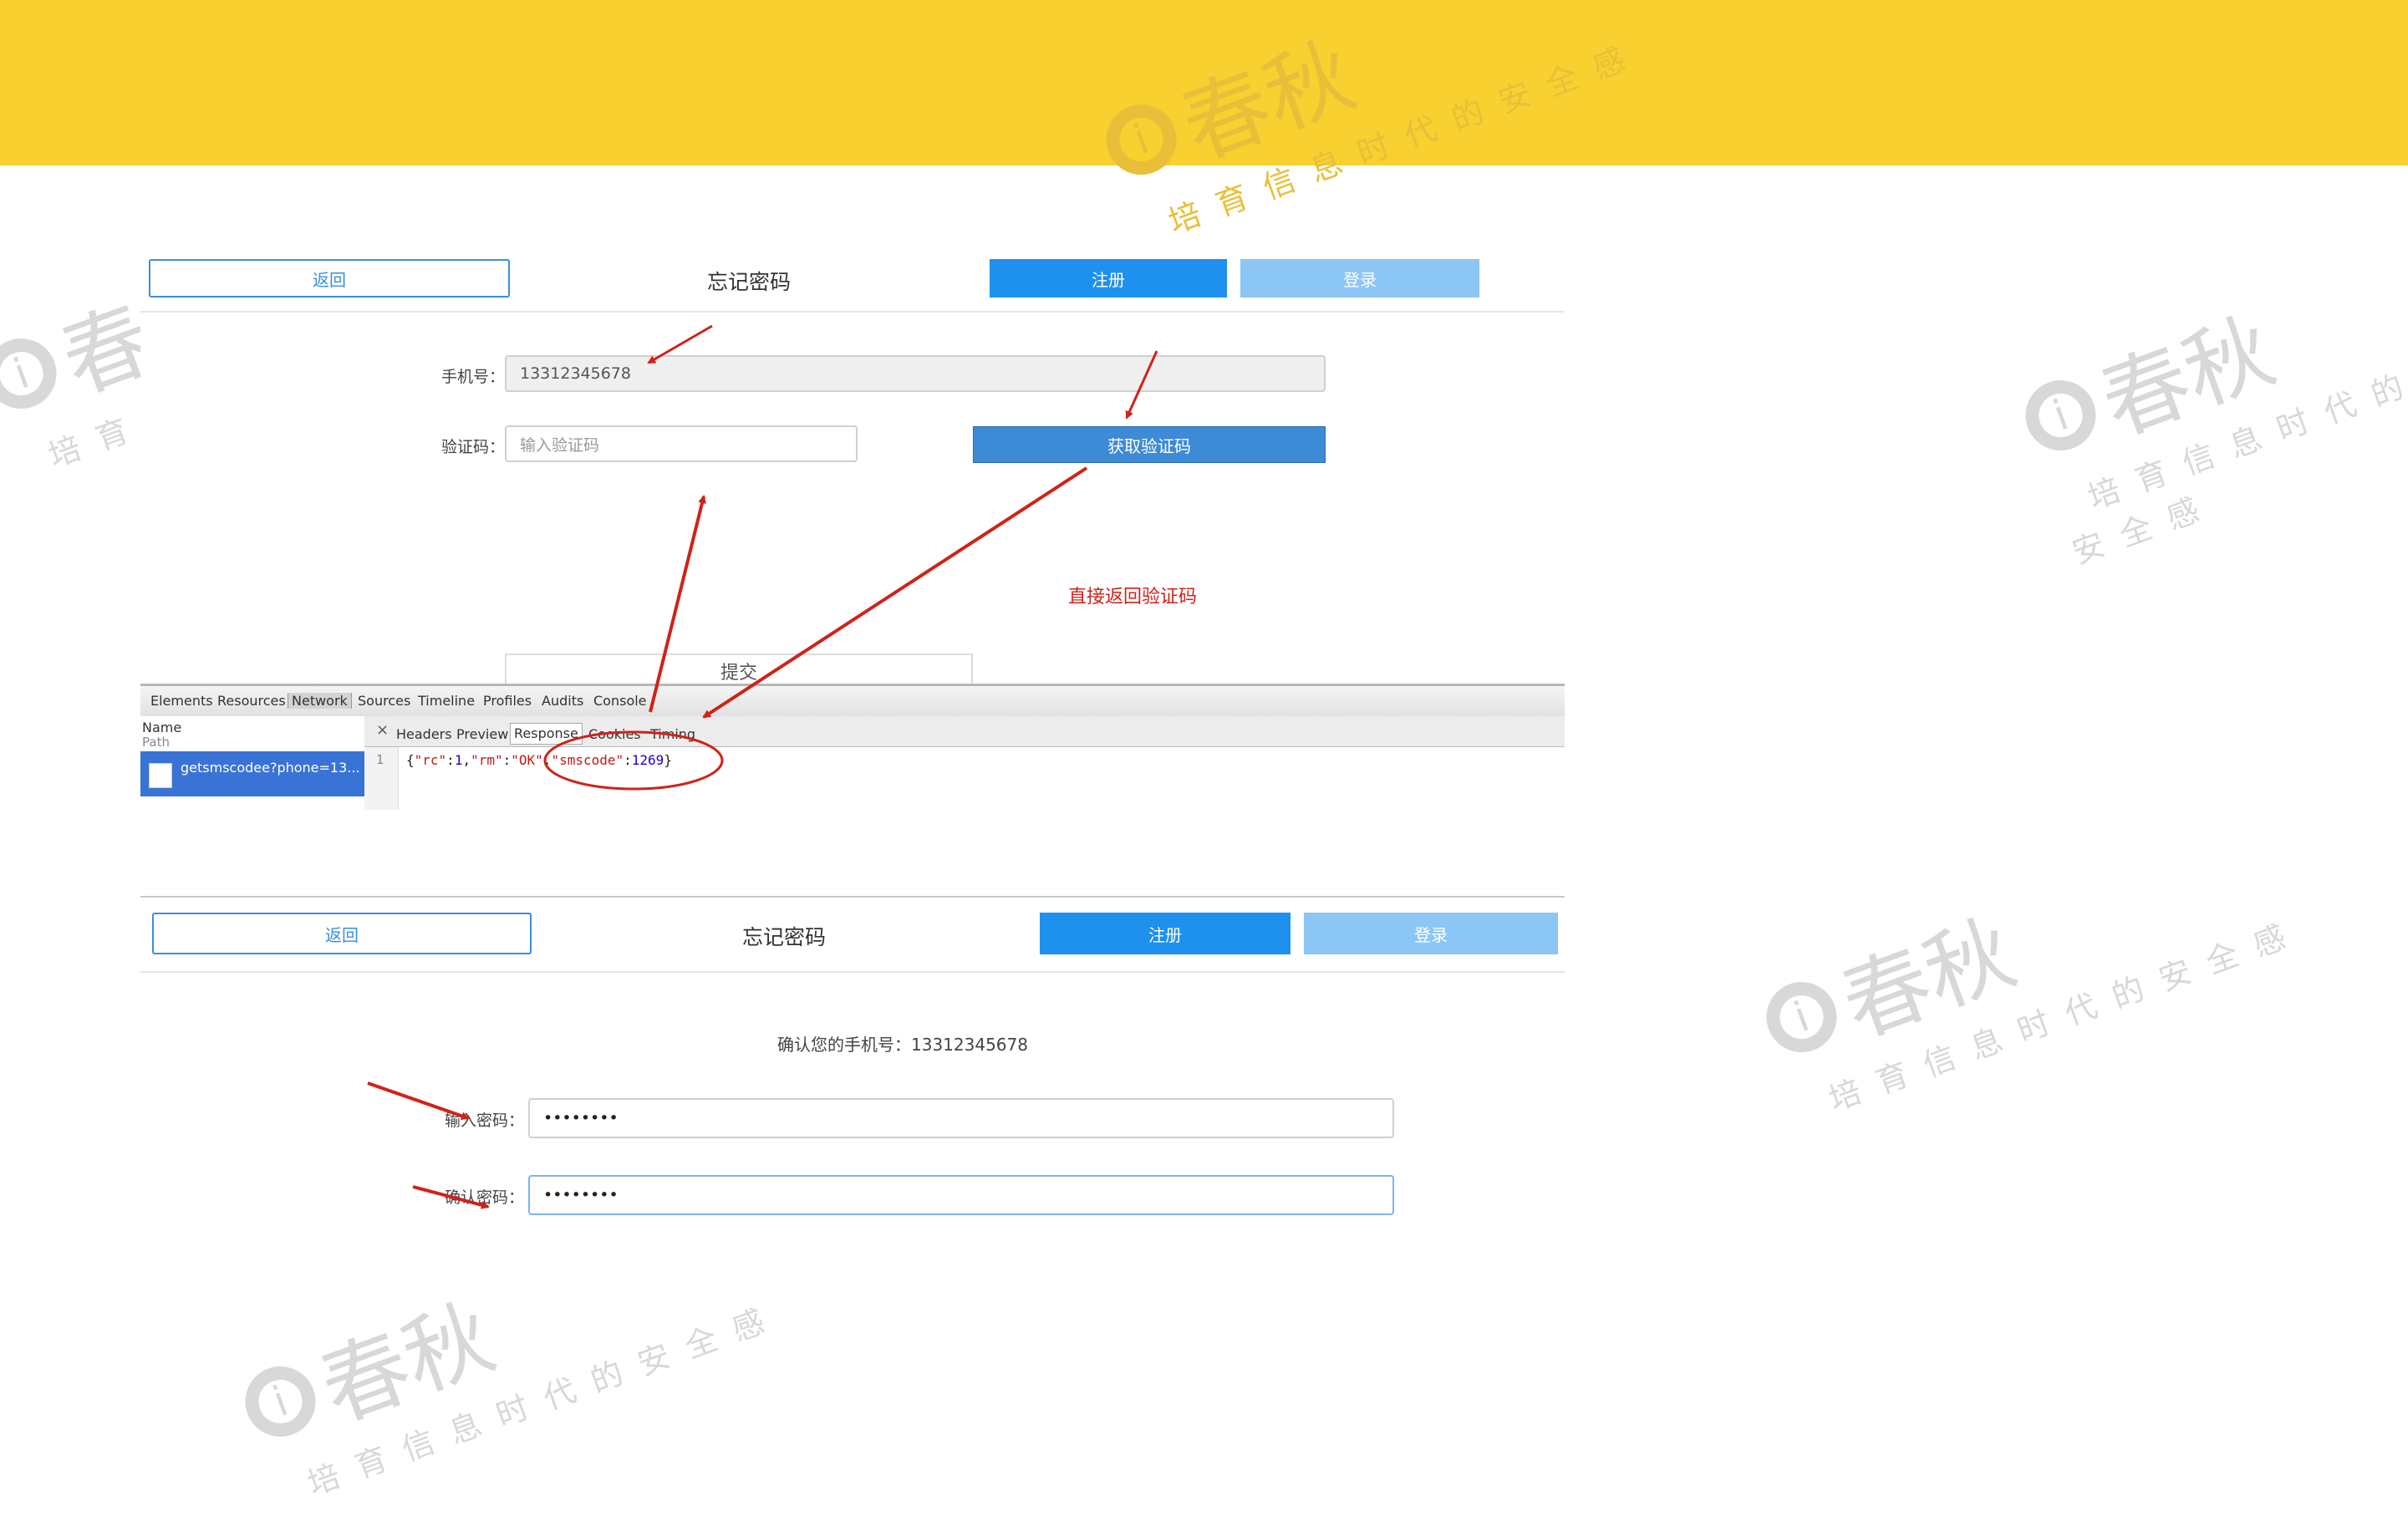 This screenshot has width=2408, height=1516. I want to click on phone-label: 手机号：, so click(473, 377).